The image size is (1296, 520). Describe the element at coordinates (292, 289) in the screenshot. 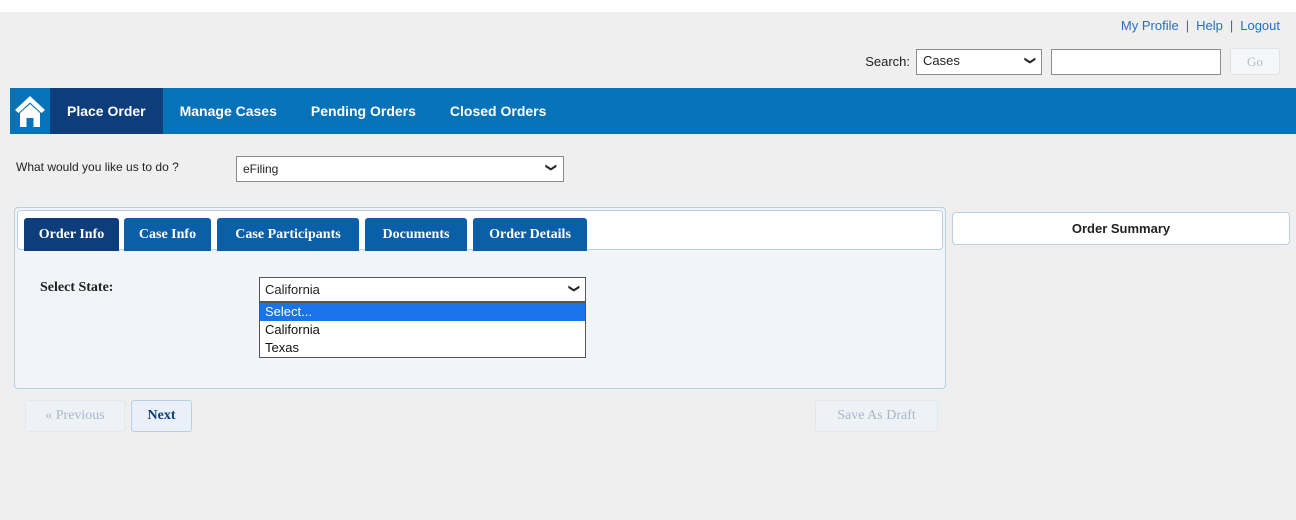

I see `state-select-value: California` at that location.